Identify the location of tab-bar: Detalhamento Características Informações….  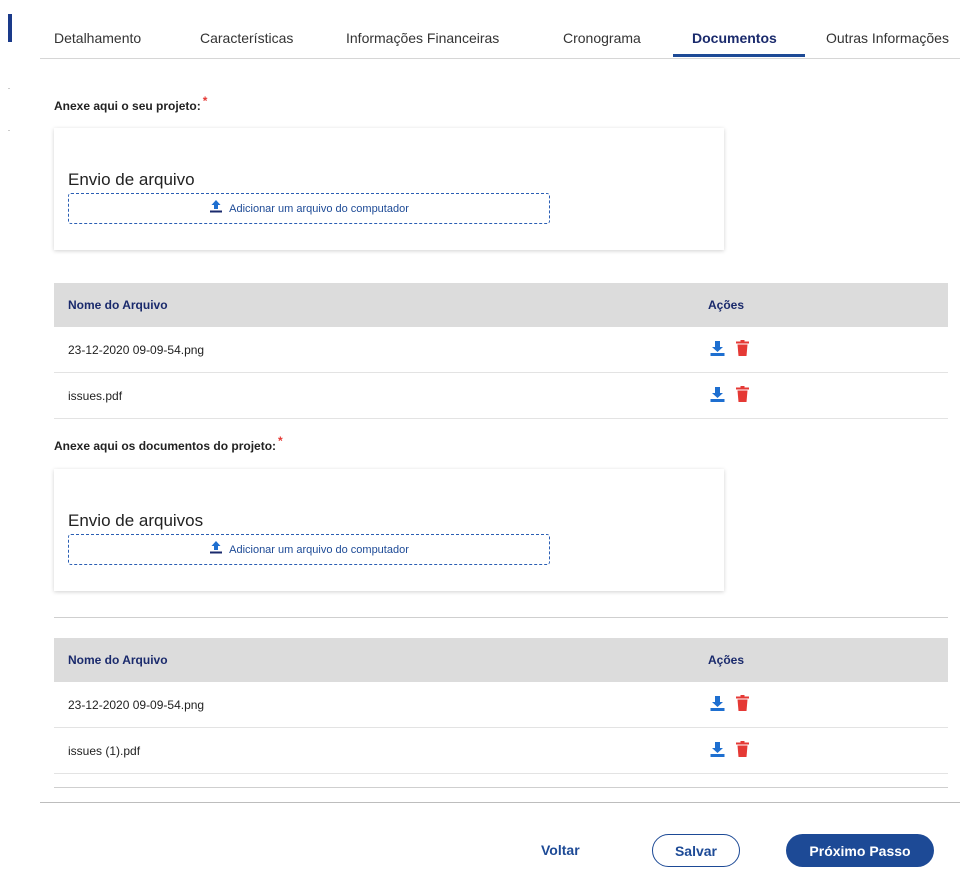
(500, 29).